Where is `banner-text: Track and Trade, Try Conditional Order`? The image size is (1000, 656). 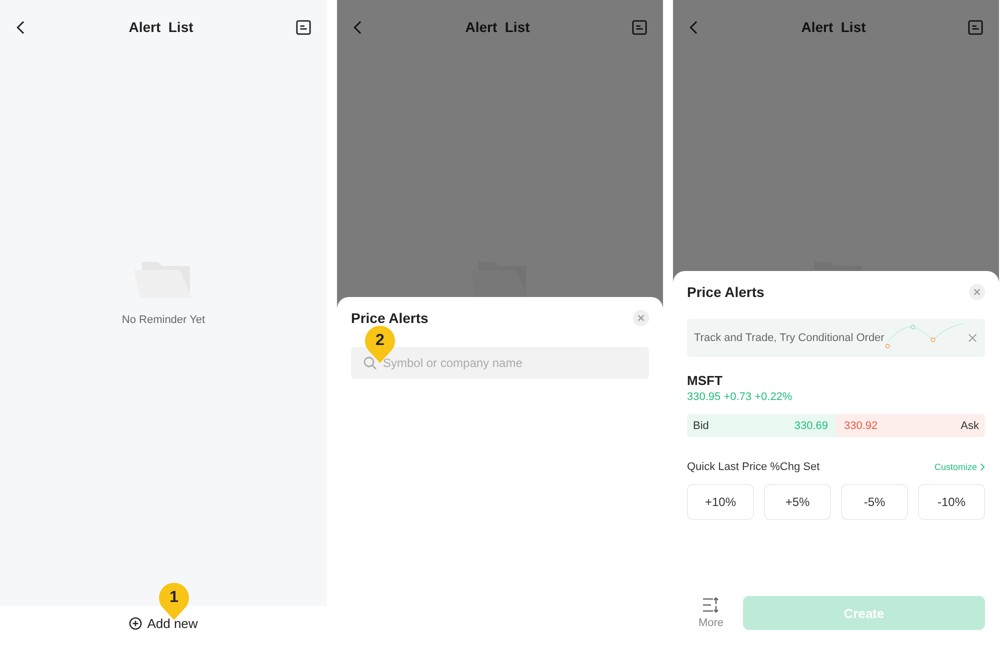 banner-text: Track and Trade, Try Conditional Order is located at coordinates (789, 338).